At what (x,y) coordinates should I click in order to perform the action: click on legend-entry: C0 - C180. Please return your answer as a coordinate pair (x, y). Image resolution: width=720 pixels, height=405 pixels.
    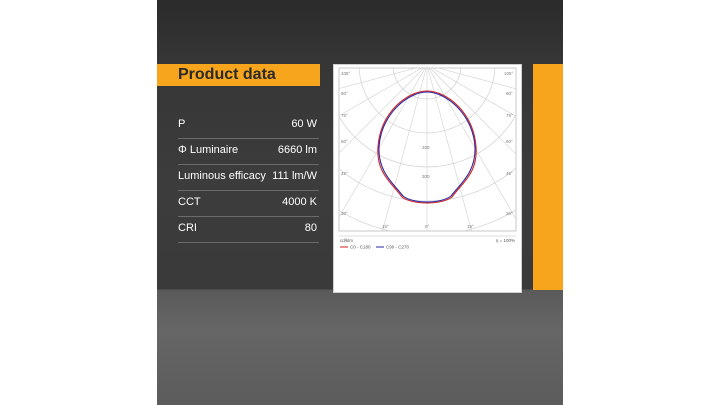
    Looking at the image, I should click on (360, 247).